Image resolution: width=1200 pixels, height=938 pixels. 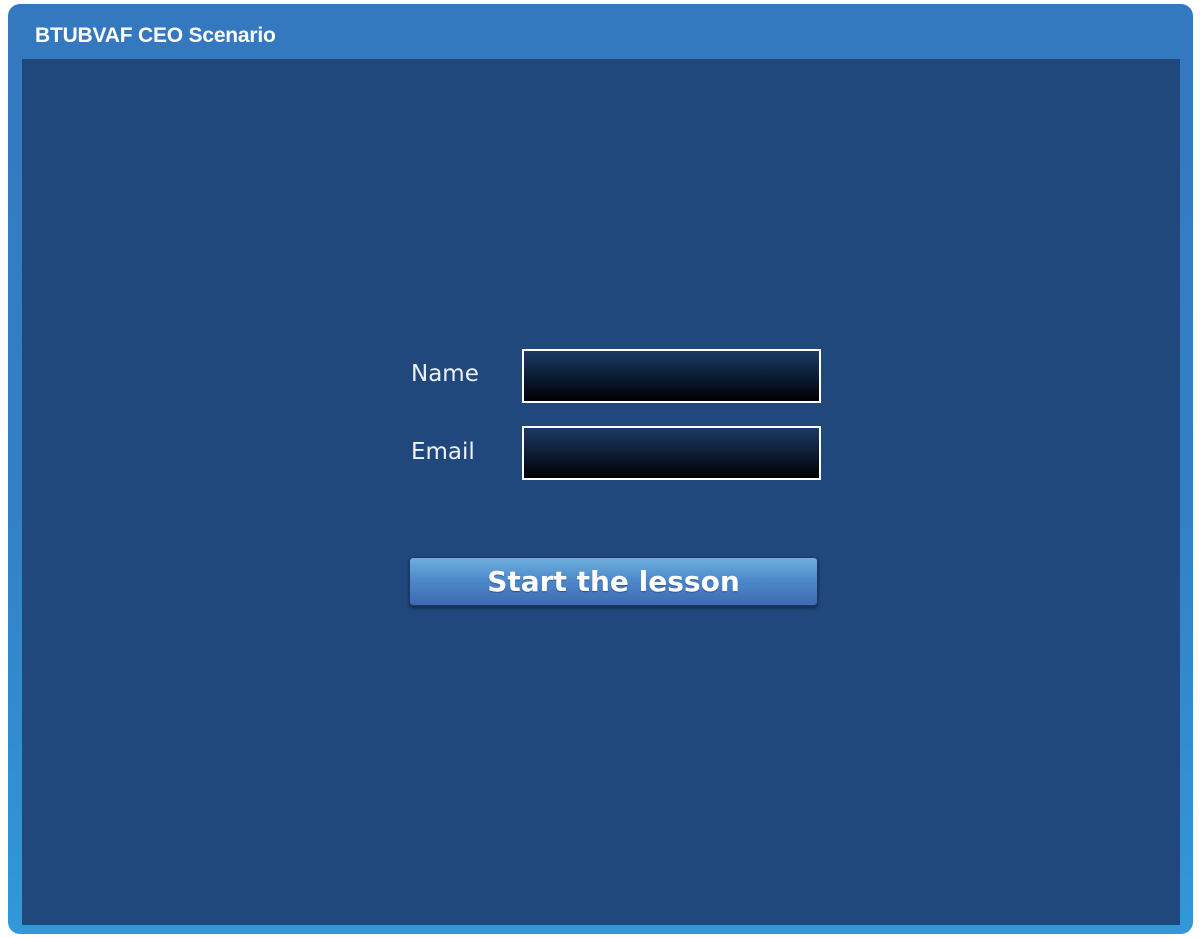 What do you see at coordinates (671, 453) in the screenshot?
I see `email-input` at bounding box center [671, 453].